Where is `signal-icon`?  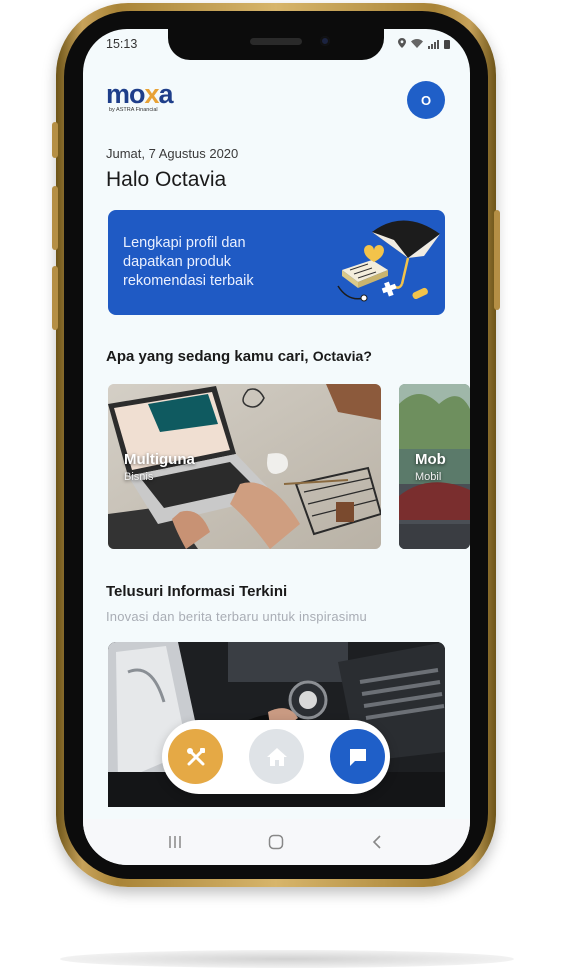 signal-icon is located at coordinates (433, 44).